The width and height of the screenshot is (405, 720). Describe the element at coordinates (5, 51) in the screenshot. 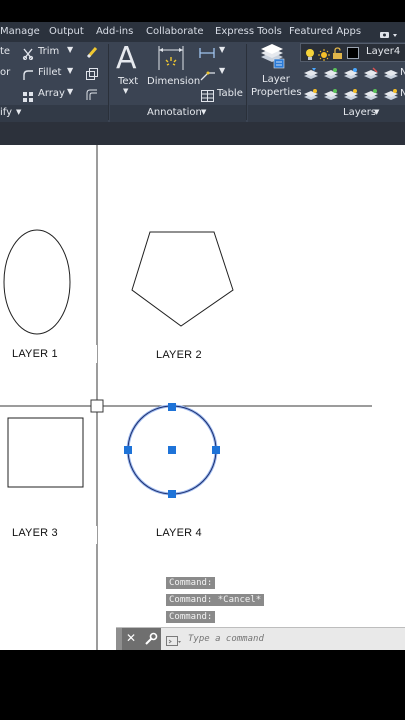

I see `modify-row1-cut-label: te` at that location.